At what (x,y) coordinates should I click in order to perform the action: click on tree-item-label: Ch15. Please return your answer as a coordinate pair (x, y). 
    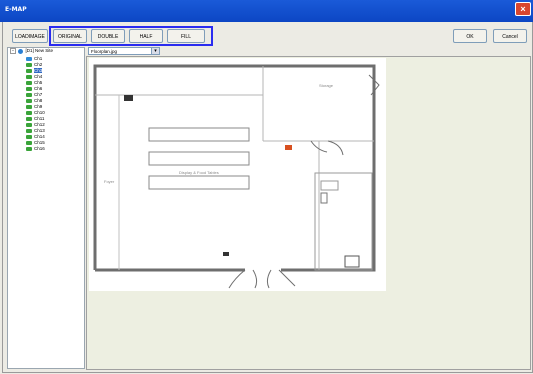
    Looking at the image, I should click on (39, 142).